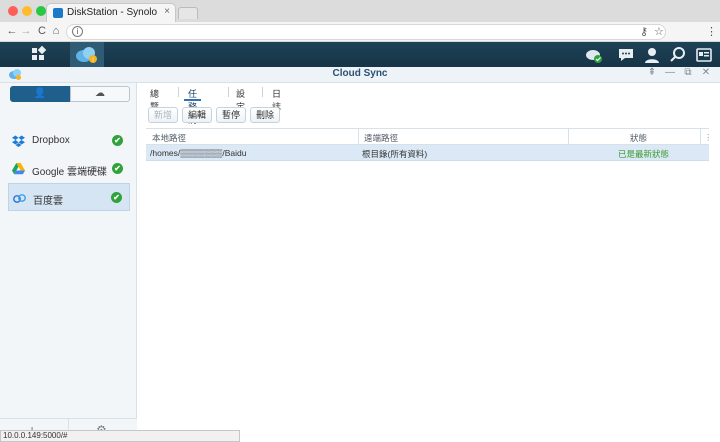 This screenshot has height=442, width=720. I want to click on reload-icon: C, so click(42, 31).